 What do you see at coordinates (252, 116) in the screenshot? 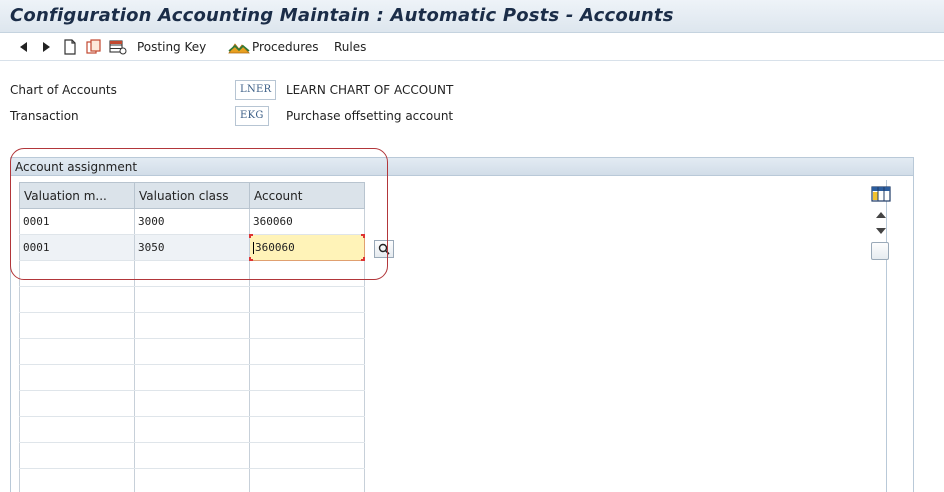
I see `transaction-field: EKG` at bounding box center [252, 116].